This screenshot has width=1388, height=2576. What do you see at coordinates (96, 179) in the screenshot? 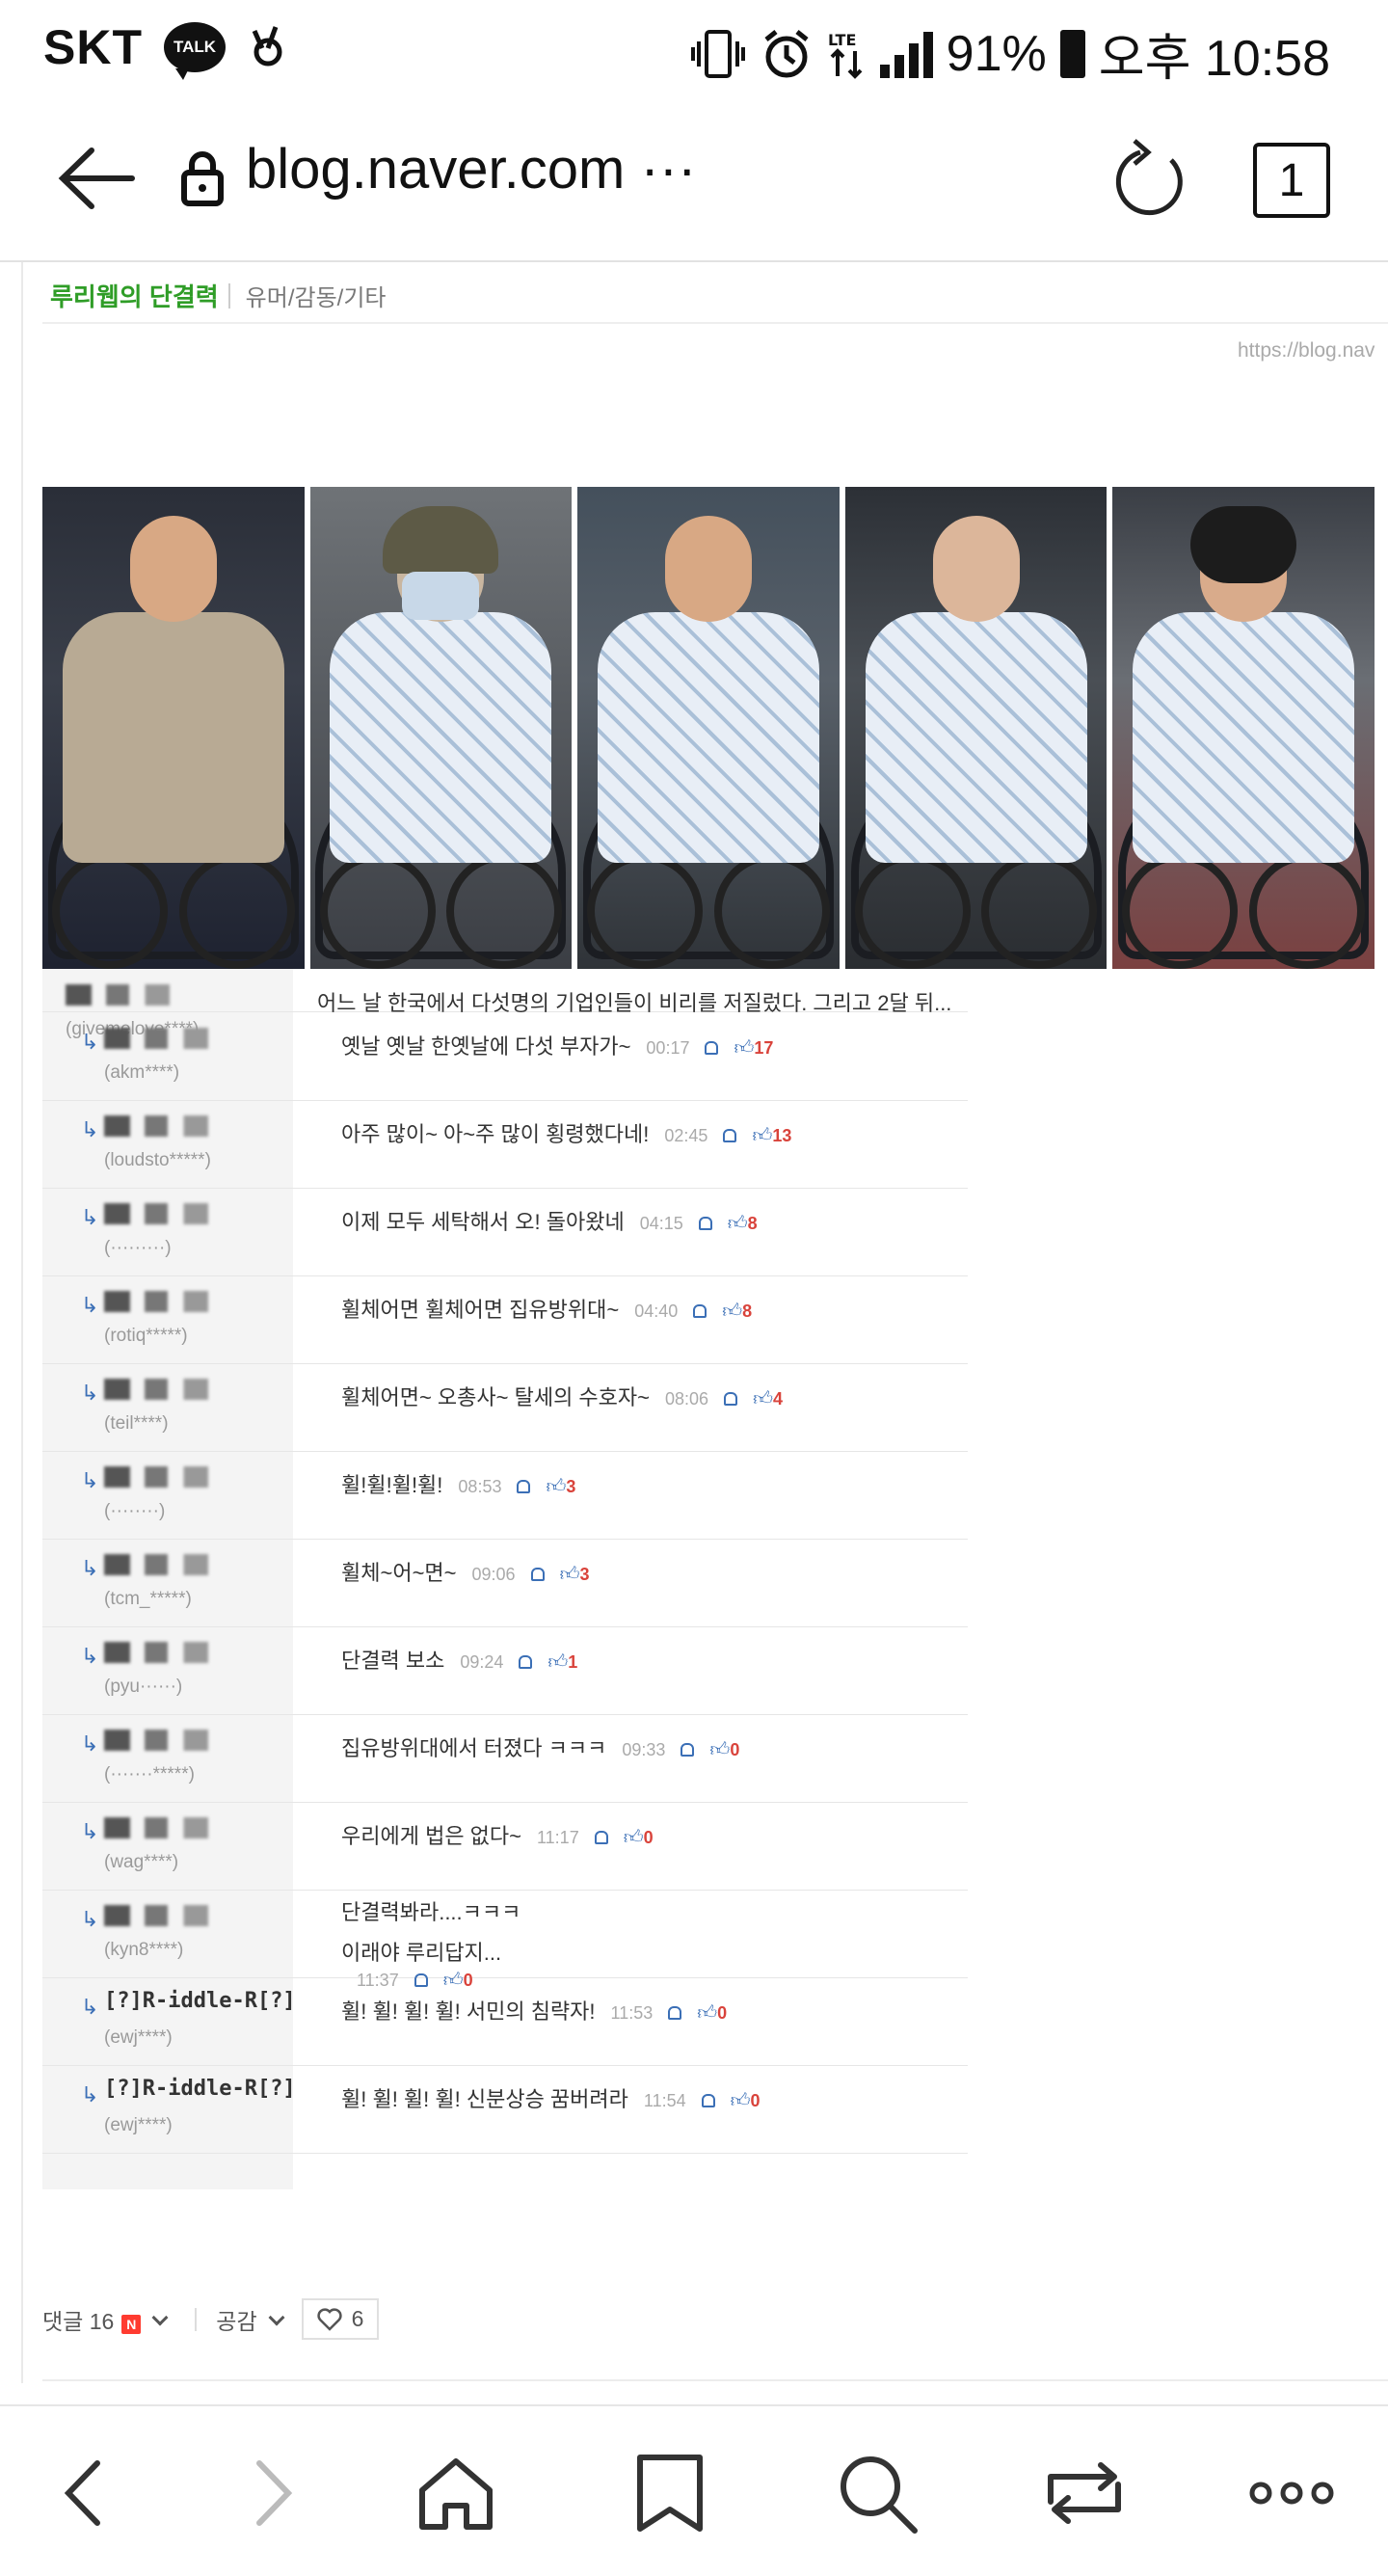
I see `back-arrow-icon` at bounding box center [96, 179].